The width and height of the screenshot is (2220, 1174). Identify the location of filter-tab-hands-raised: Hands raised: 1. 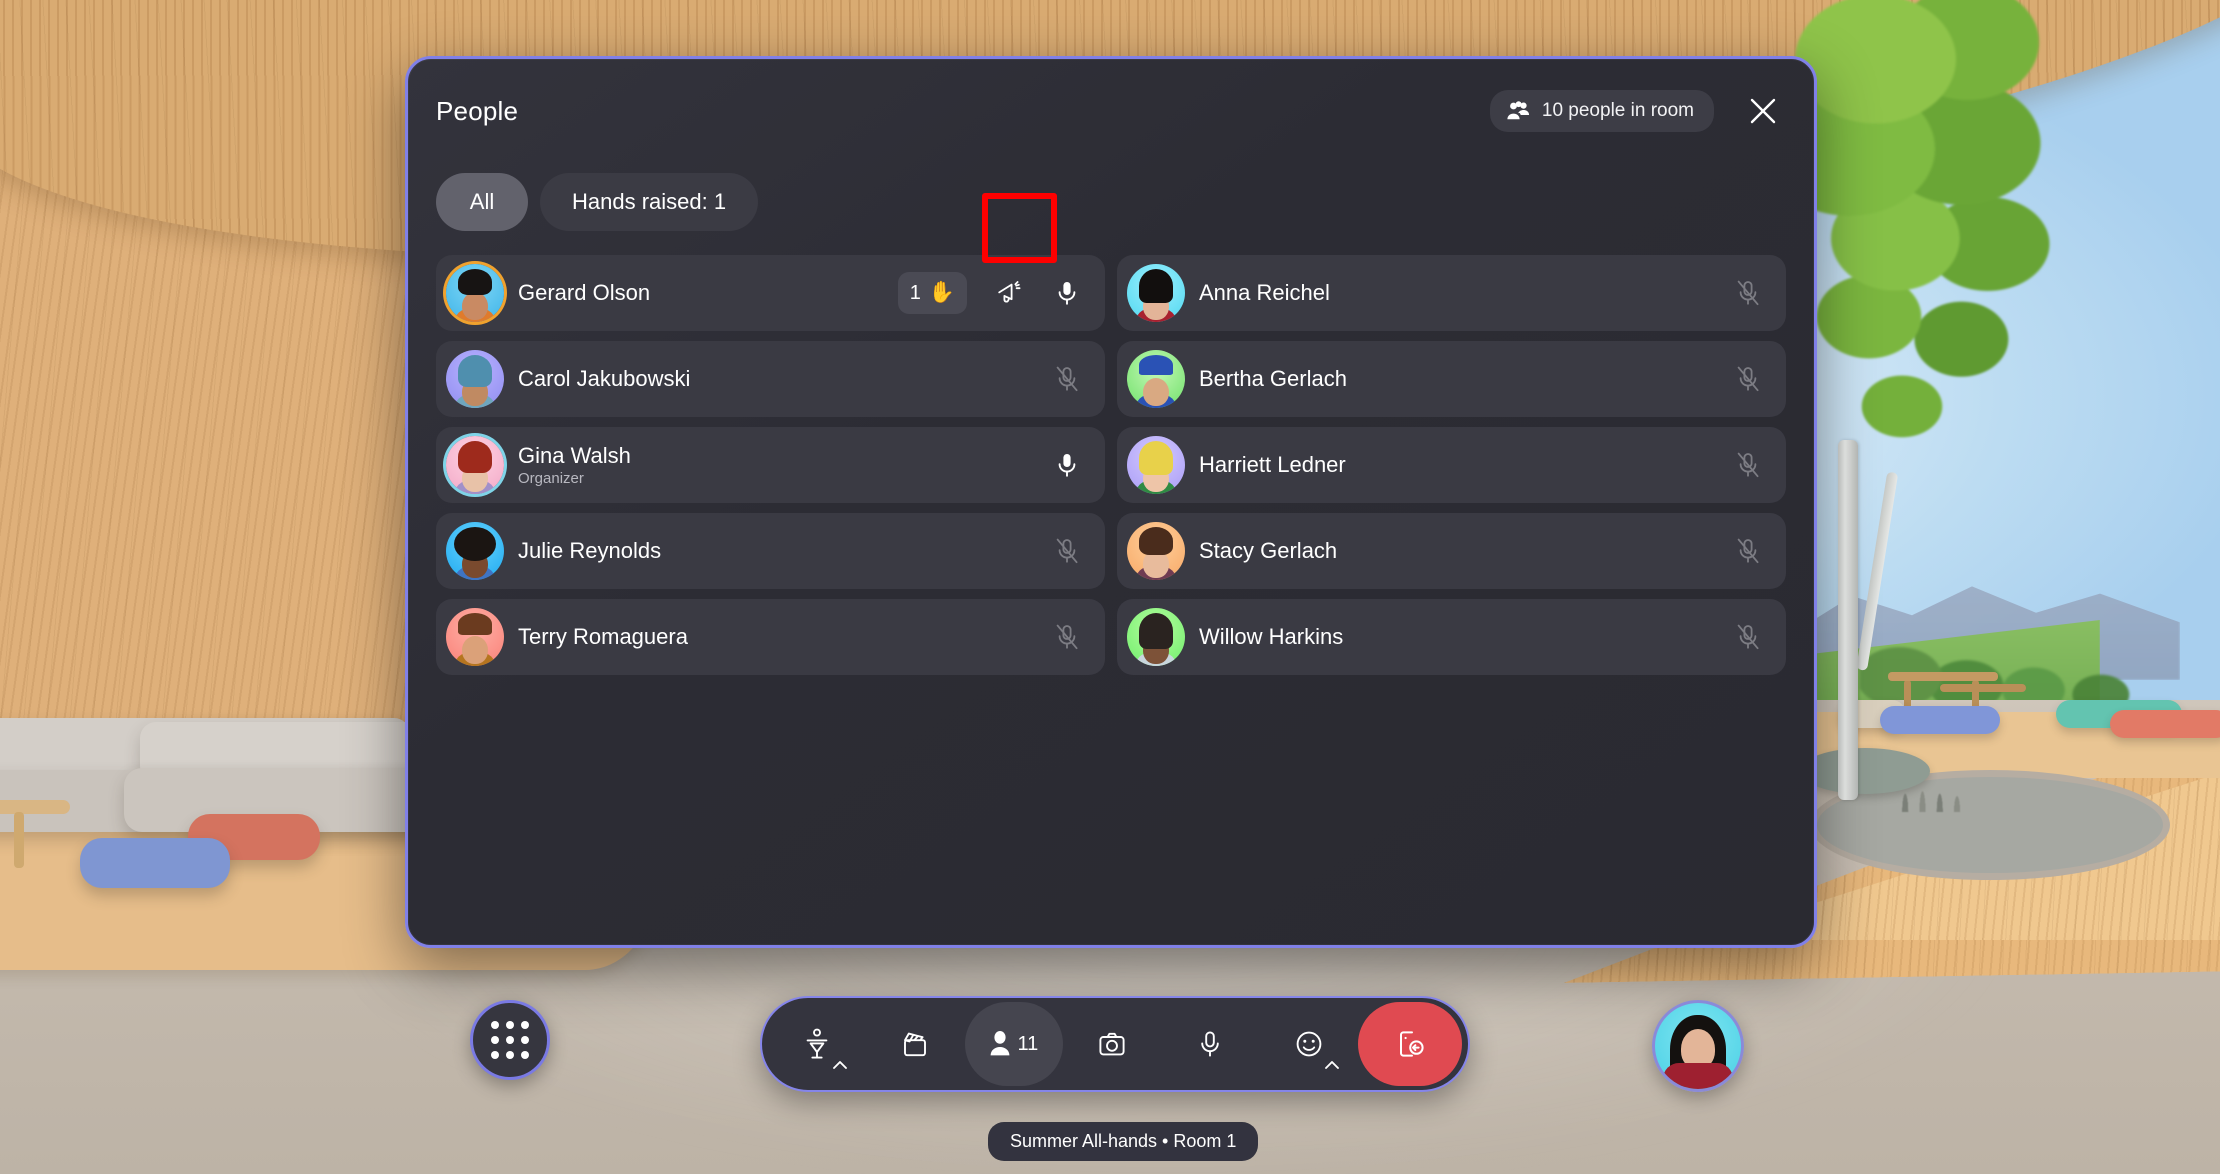
(649, 202).